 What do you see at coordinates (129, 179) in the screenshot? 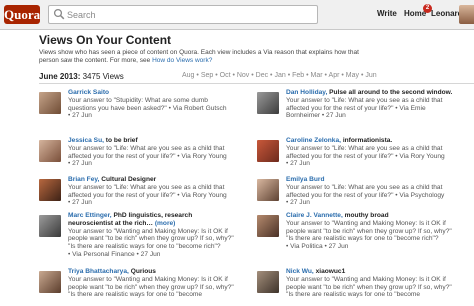
I see `viewer-credential: Cultural Designer` at bounding box center [129, 179].